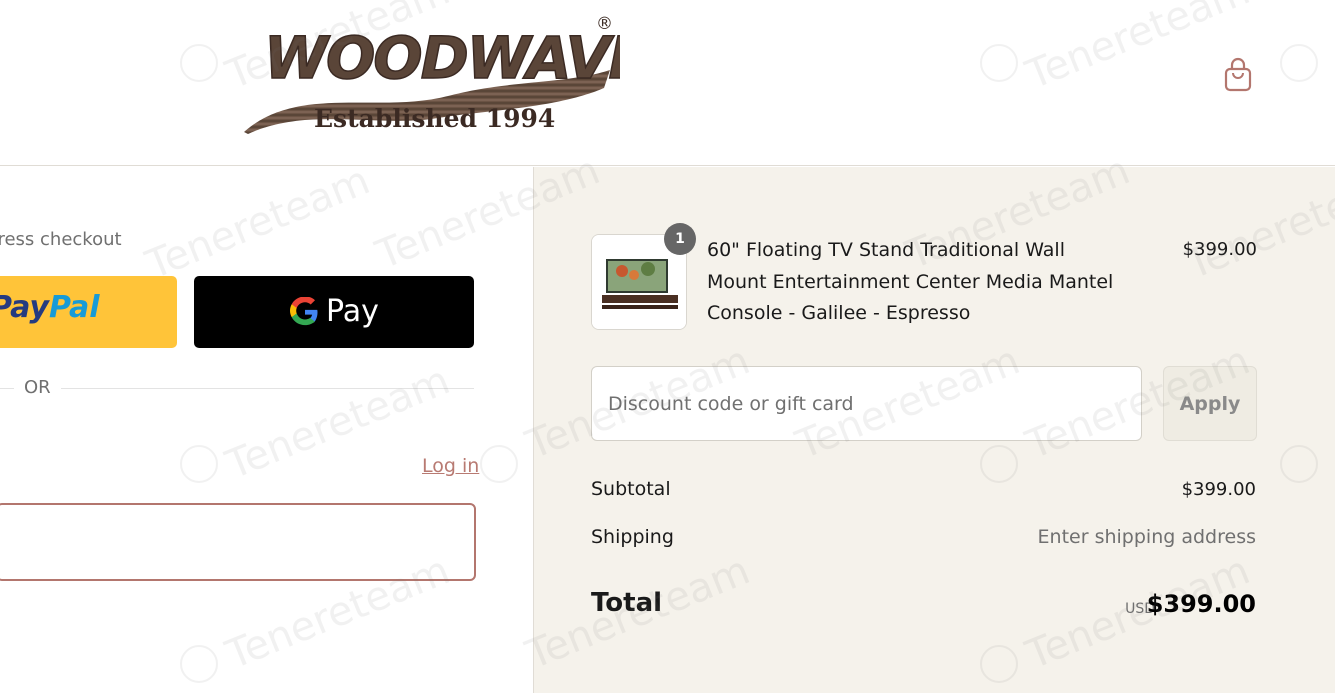 The height and width of the screenshot is (693, 1335). Describe the element at coordinates (866, 403) in the screenshot. I see `discount-code-input` at that location.